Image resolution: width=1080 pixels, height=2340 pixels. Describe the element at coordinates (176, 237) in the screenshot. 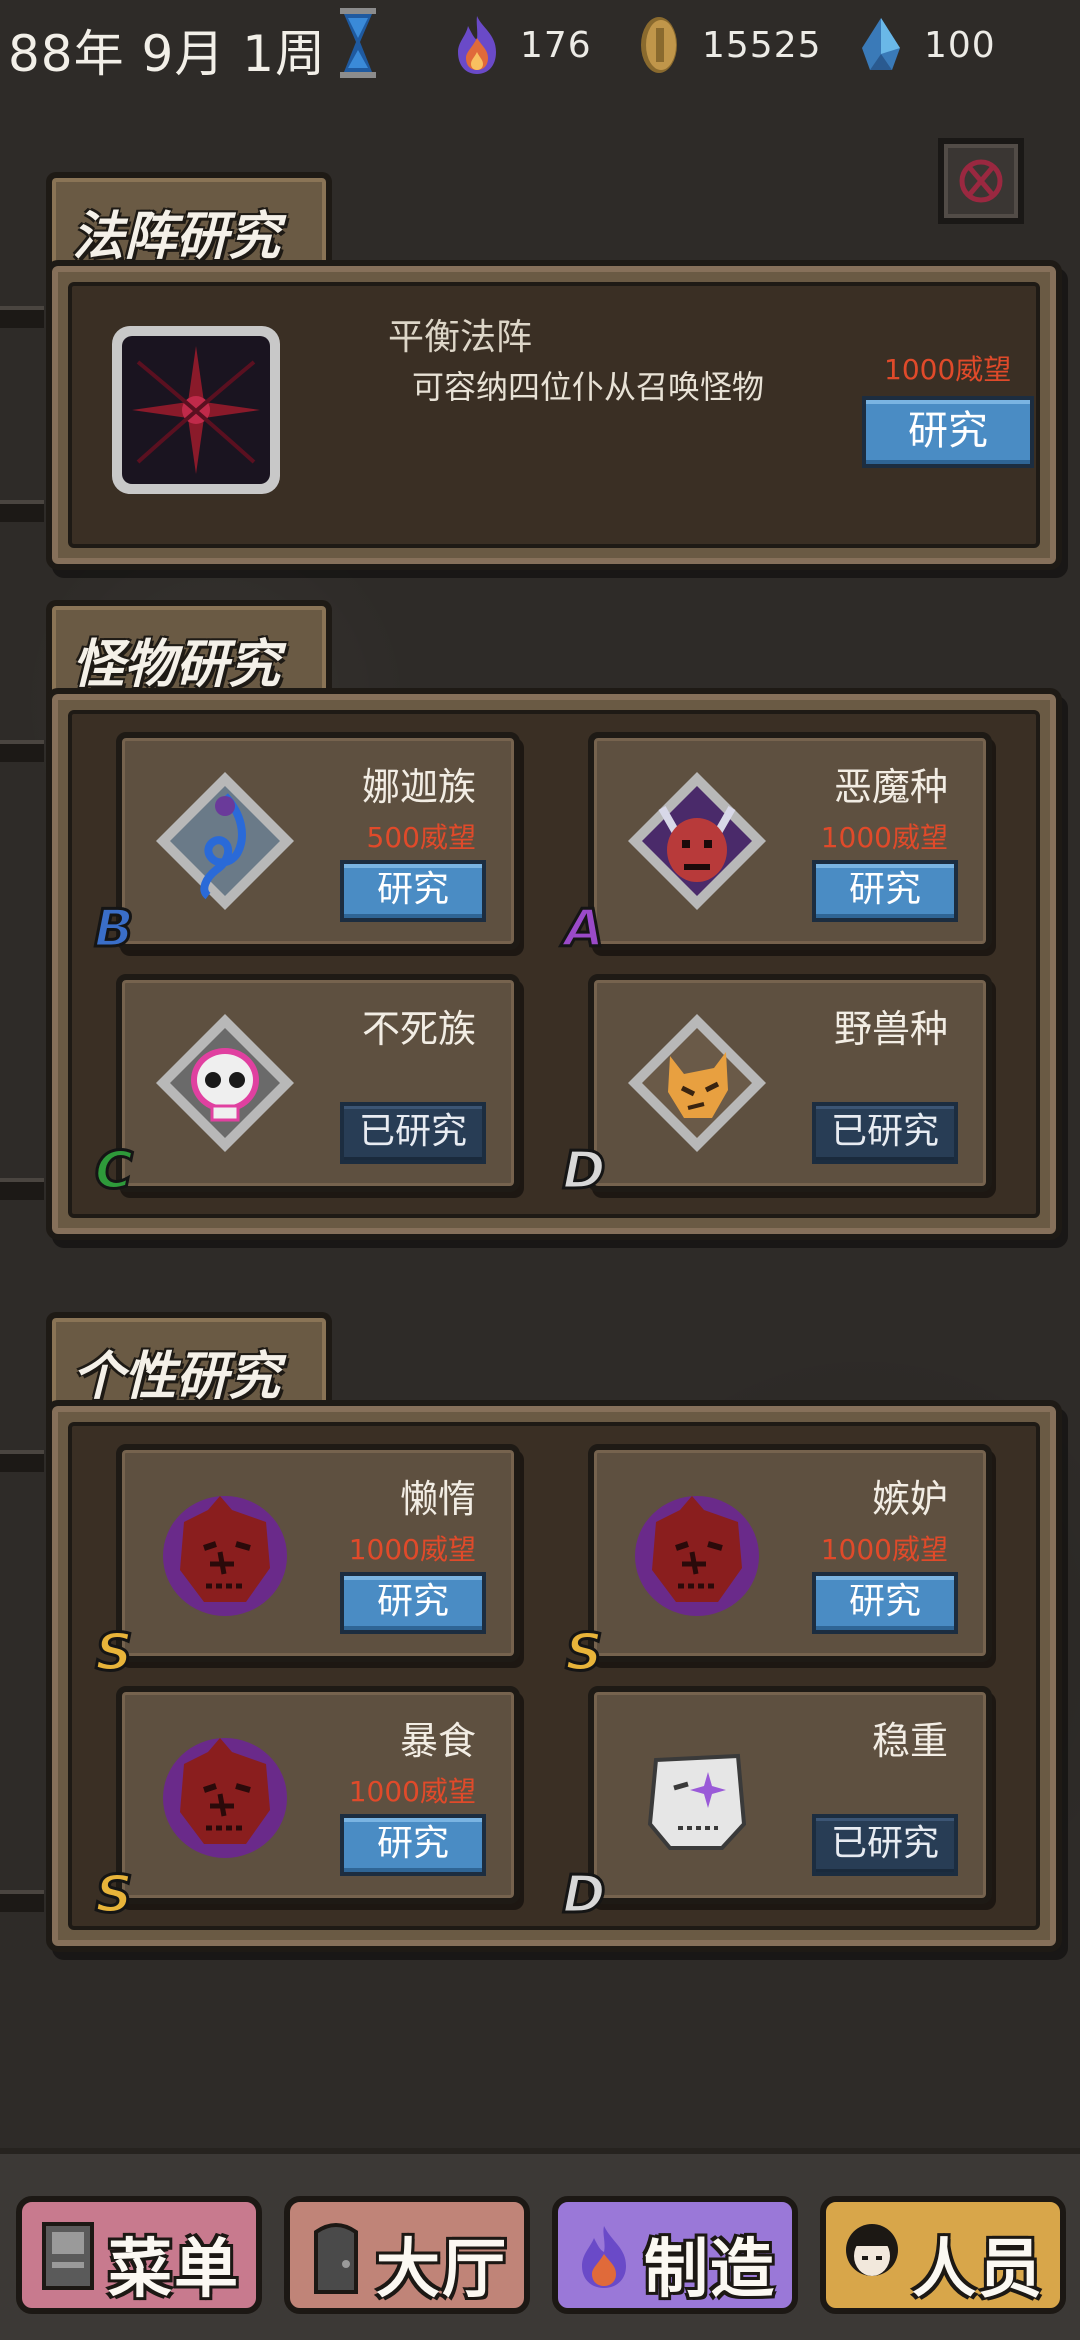

I see `formation-title: 法阵研究` at that location.